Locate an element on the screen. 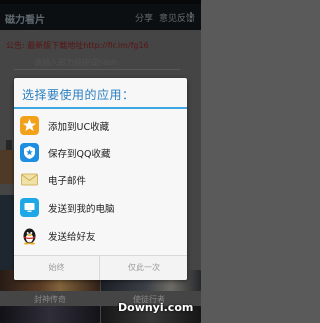  watermark-text: Downyi.com is located at coordinates (156, 307).